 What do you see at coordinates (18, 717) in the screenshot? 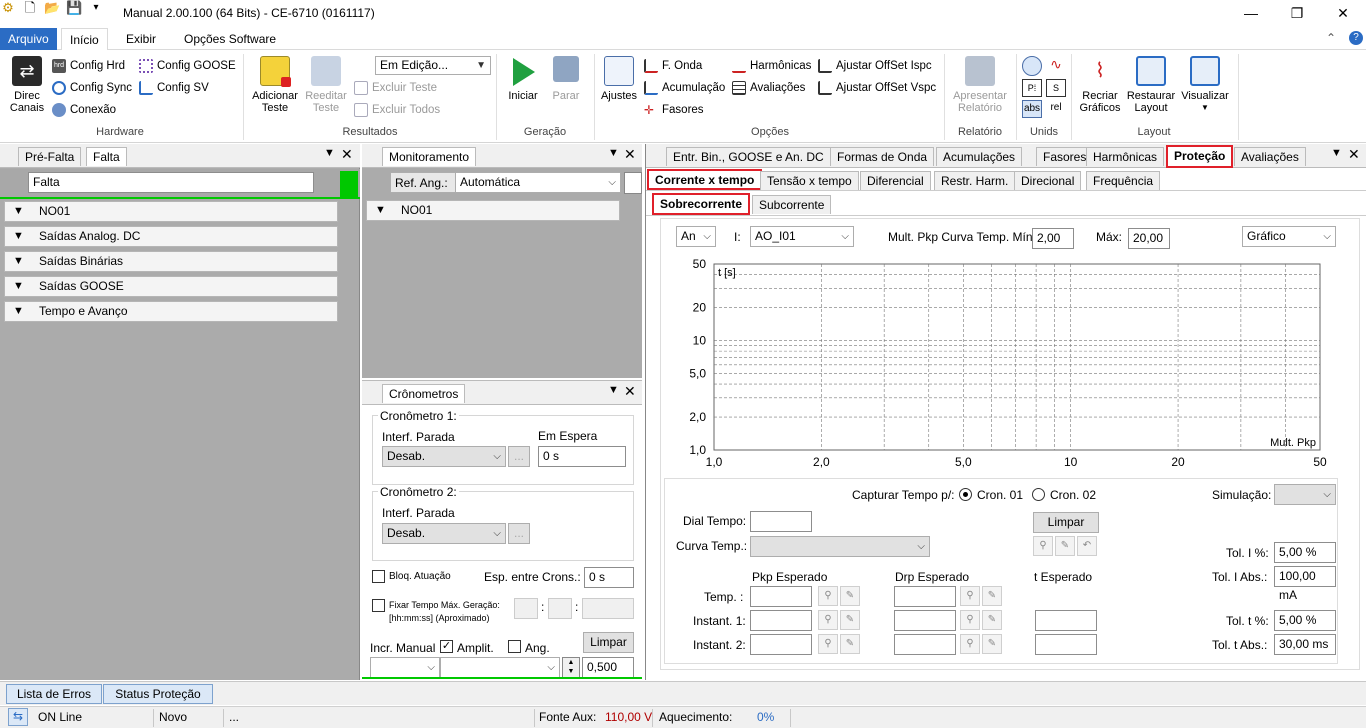
I see `connection-status-icon: ⇆` at bounding box center [18, 717].